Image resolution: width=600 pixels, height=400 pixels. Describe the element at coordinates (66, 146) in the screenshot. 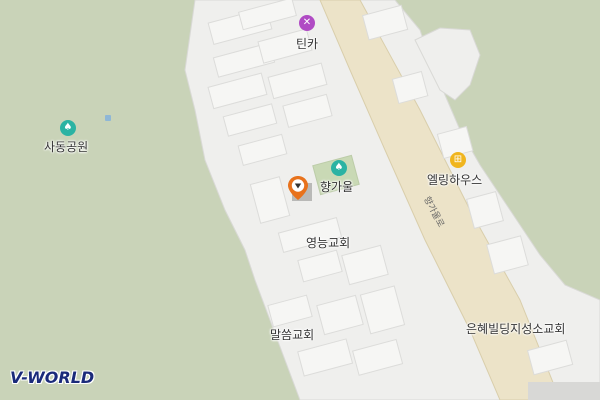

I see `poi-label-park: 사동공원` at that location.